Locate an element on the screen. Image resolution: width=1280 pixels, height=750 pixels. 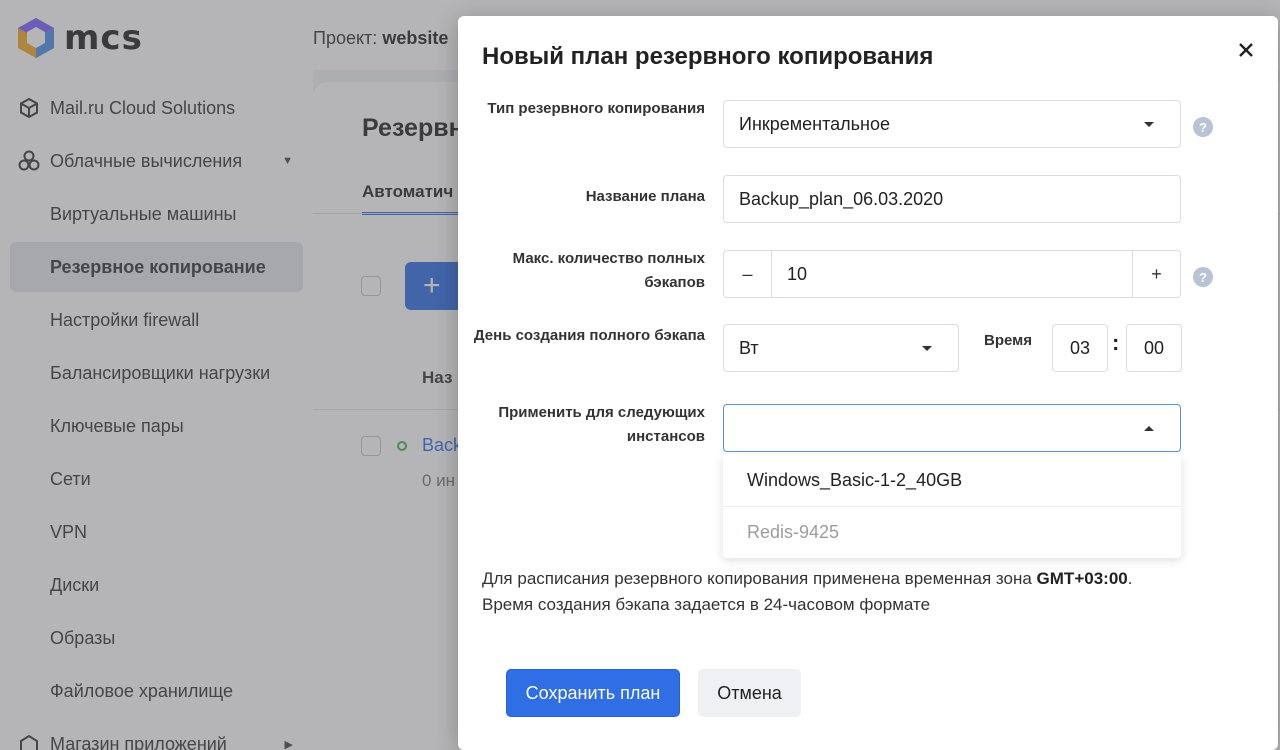
full-backup-day-select: Вт is located at coordinates (841, 348).